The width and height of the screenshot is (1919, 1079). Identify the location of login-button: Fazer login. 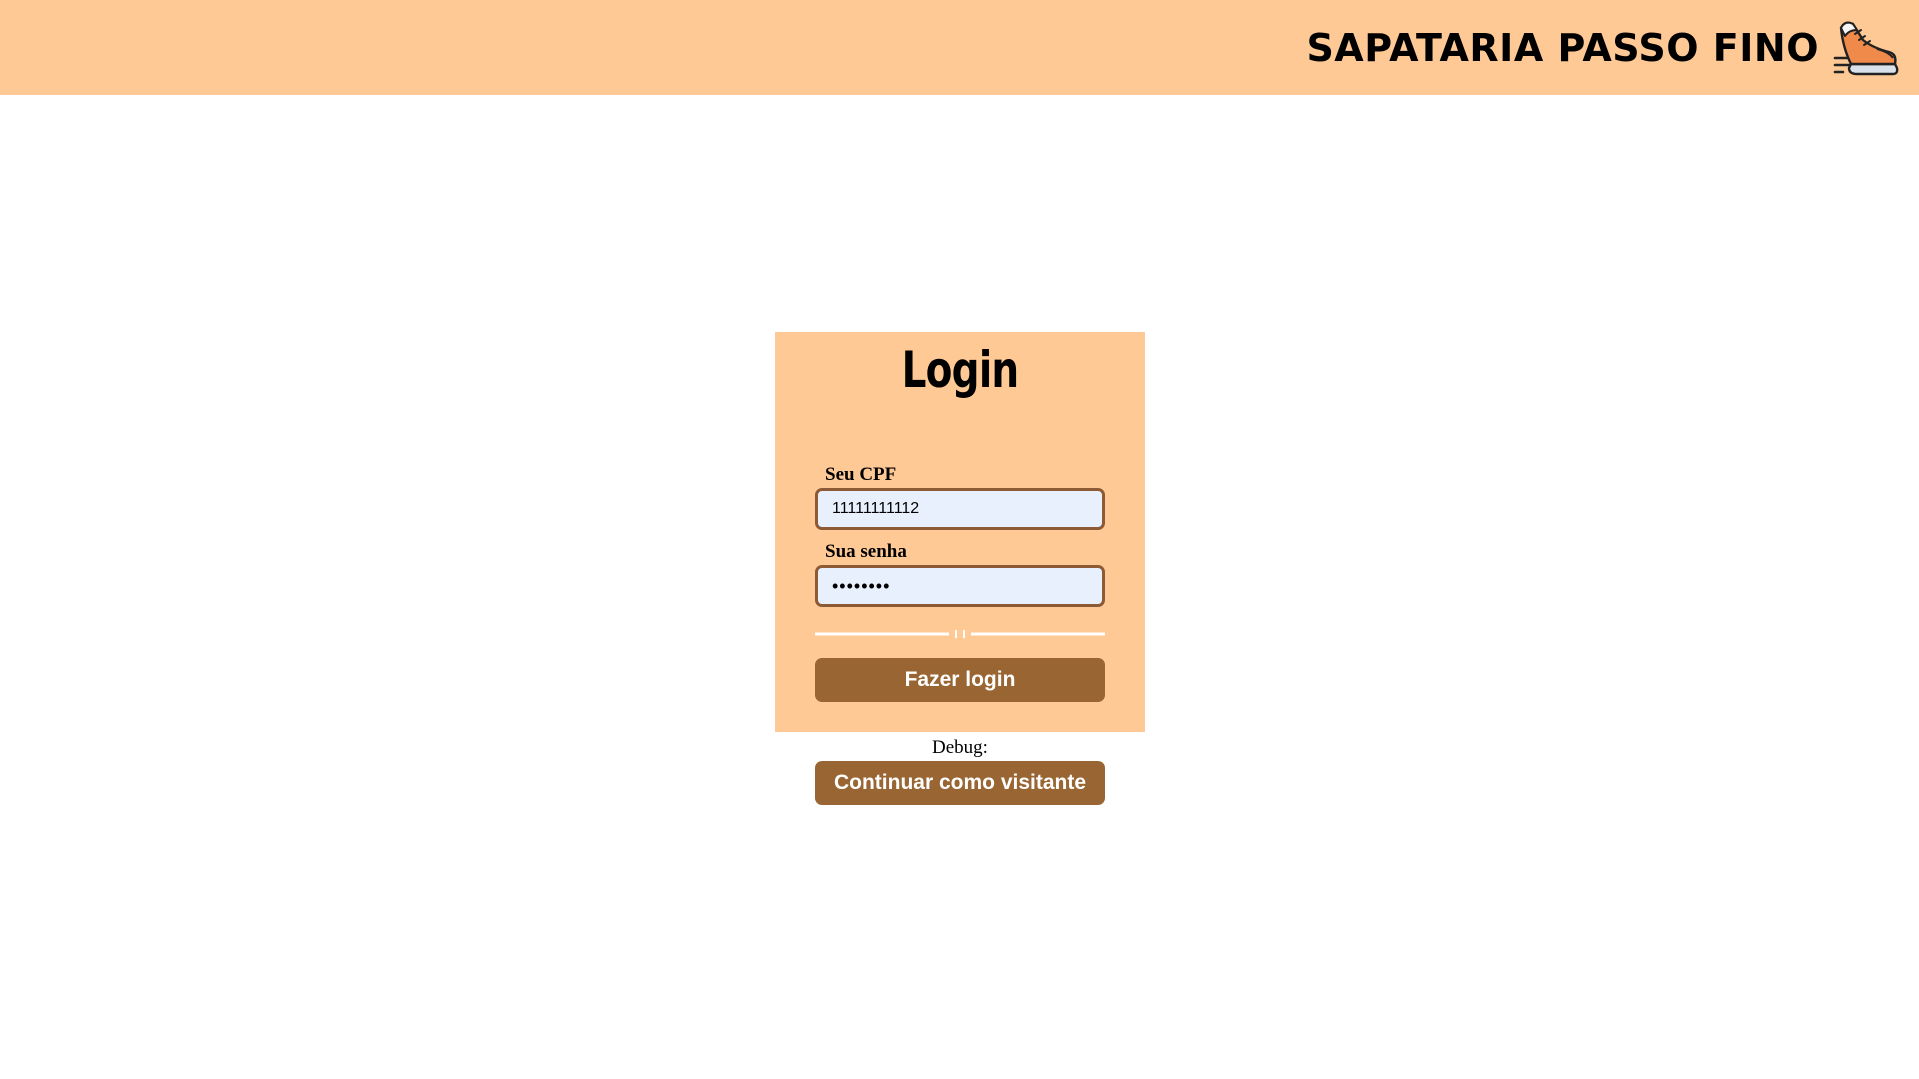
(960, 680).